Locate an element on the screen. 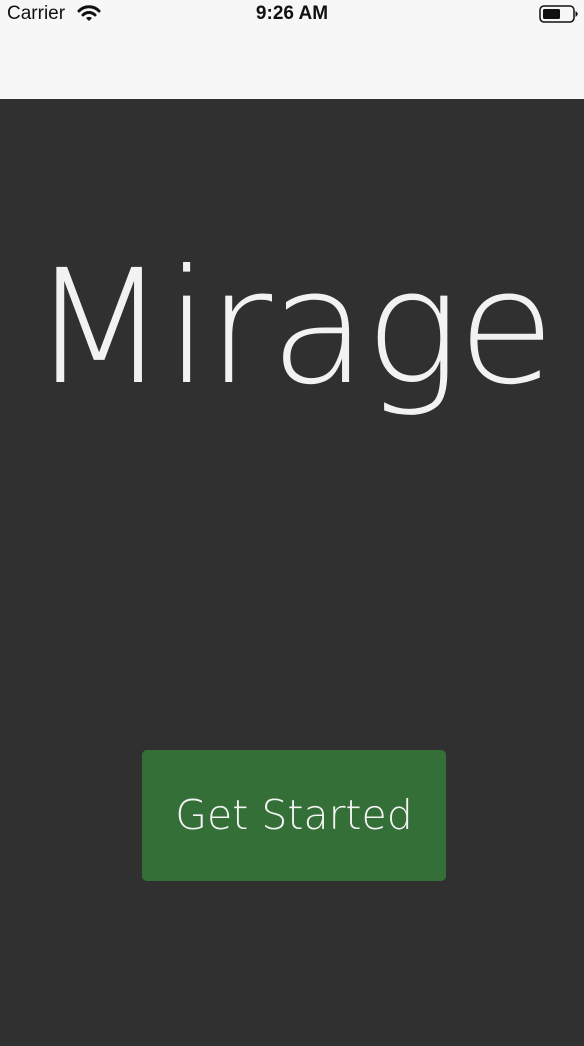 The width and height of the screenshot is (584, 1046). status-time: 9:26 AM is located at coordinates (292, 13).